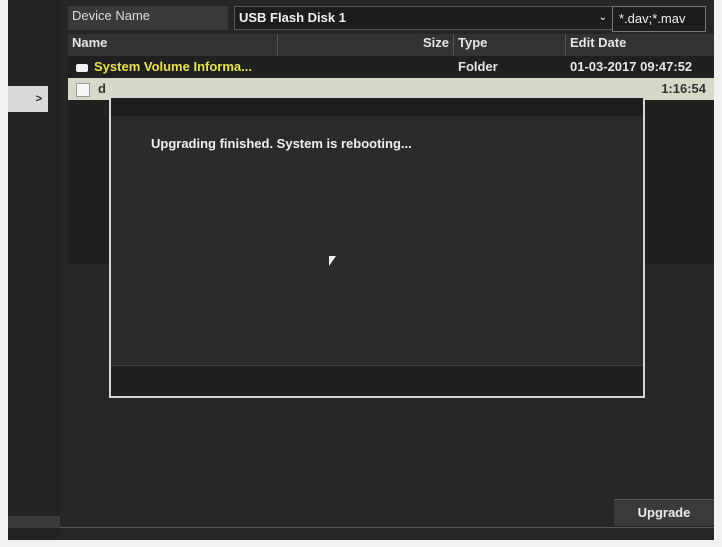 The height and width of the screenshot is (547, 722). I want to click on file-edit-date: 01-03-2017 09:47:52, so click(631, 66).